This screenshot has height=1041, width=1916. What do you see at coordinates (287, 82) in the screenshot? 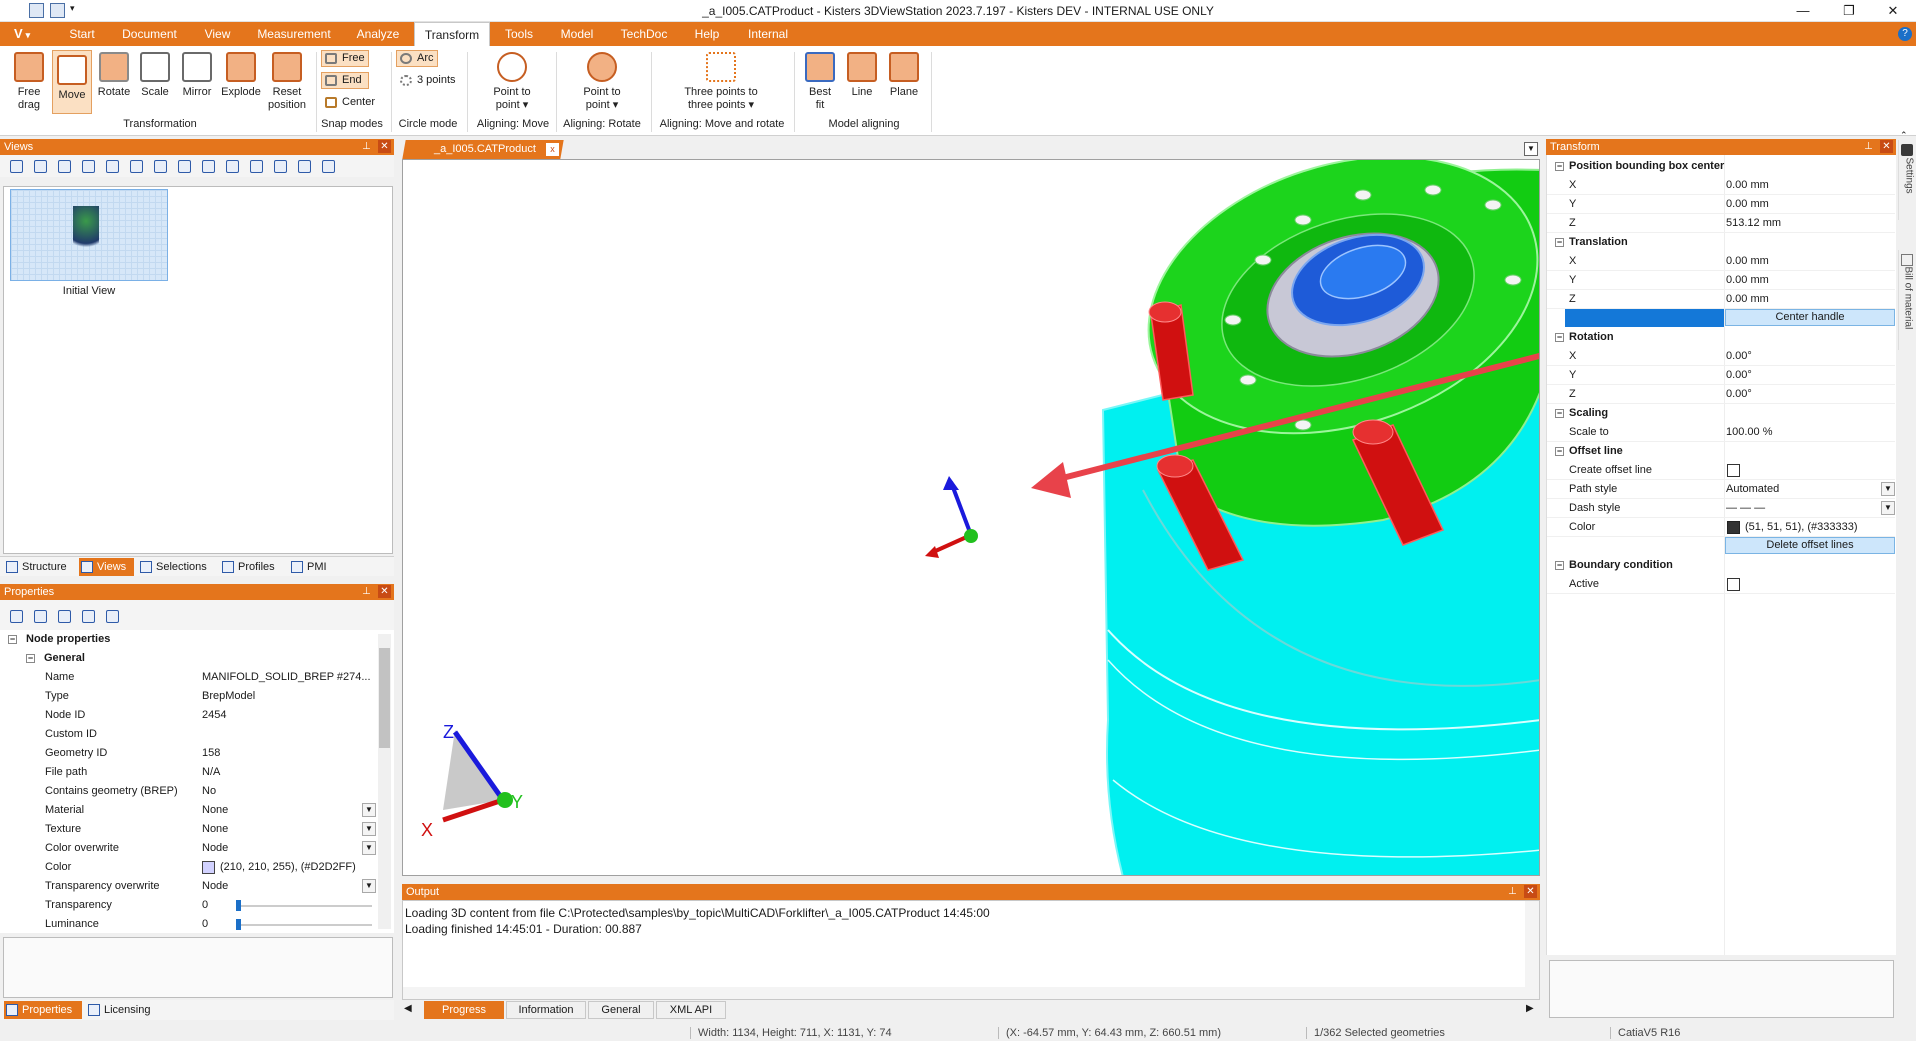
I see `reset-position-button: Reset position` at bounding box center [287, 82].